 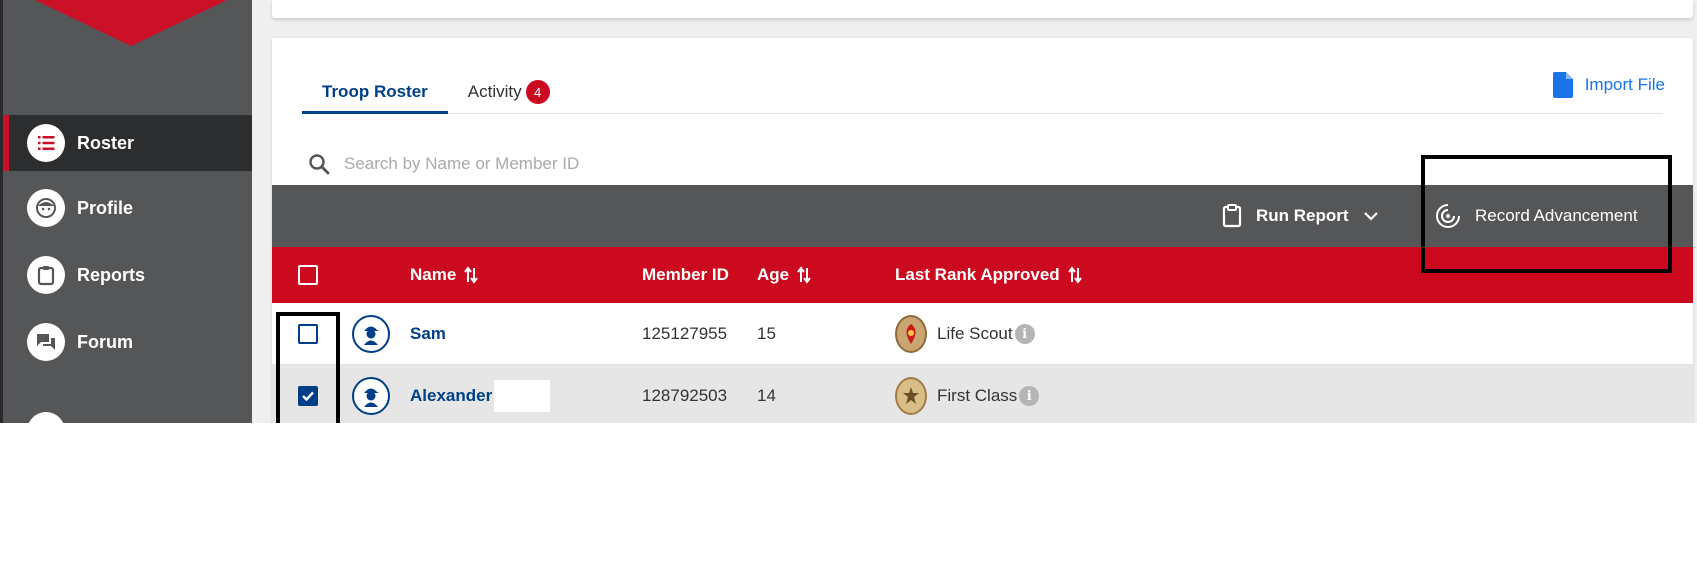 I want to click on record-advancement-button: Record Advancement, so click(x=1536, y=216).